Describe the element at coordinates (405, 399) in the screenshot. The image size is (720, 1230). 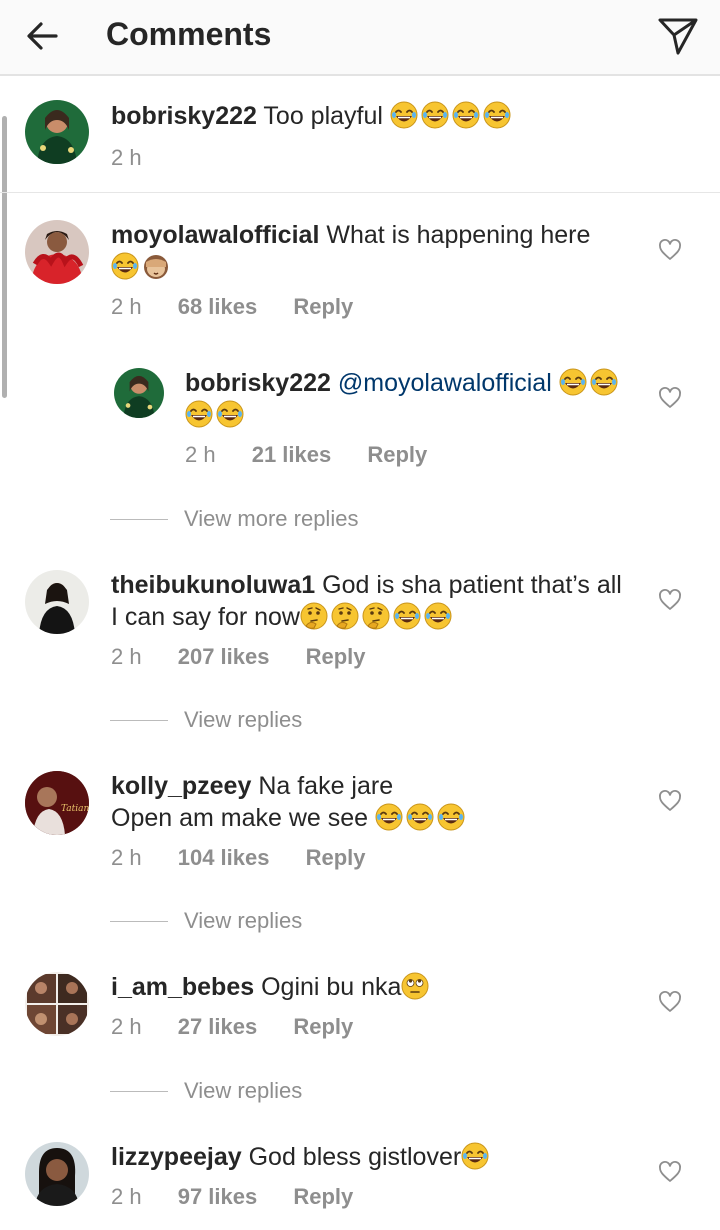
I see `reply-body: bobrisky222 @moyolawalofficial` at that location.